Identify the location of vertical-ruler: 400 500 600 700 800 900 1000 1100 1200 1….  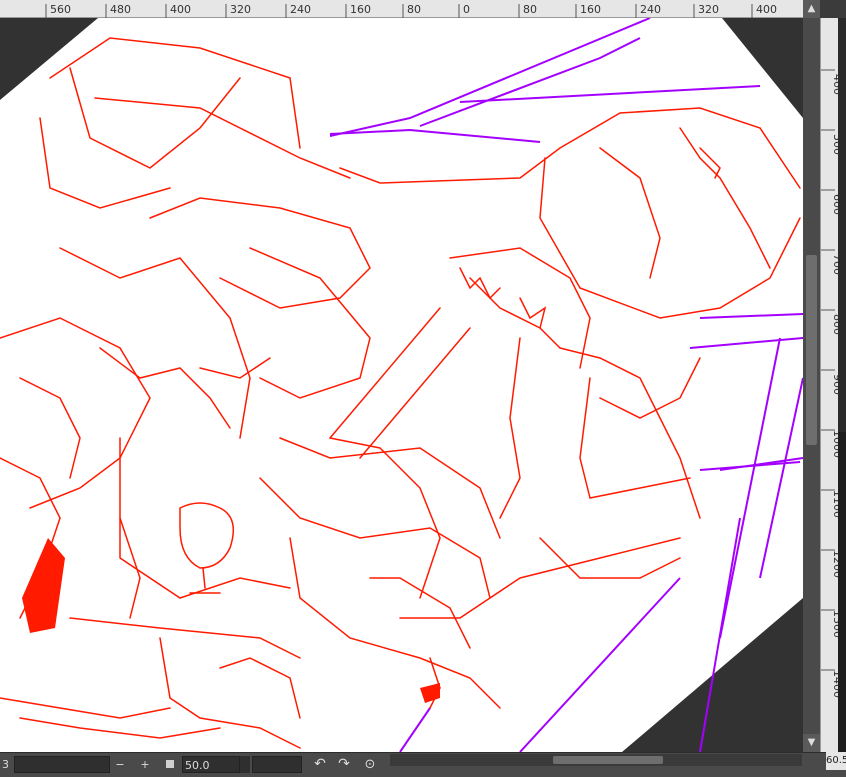
(832, 385).